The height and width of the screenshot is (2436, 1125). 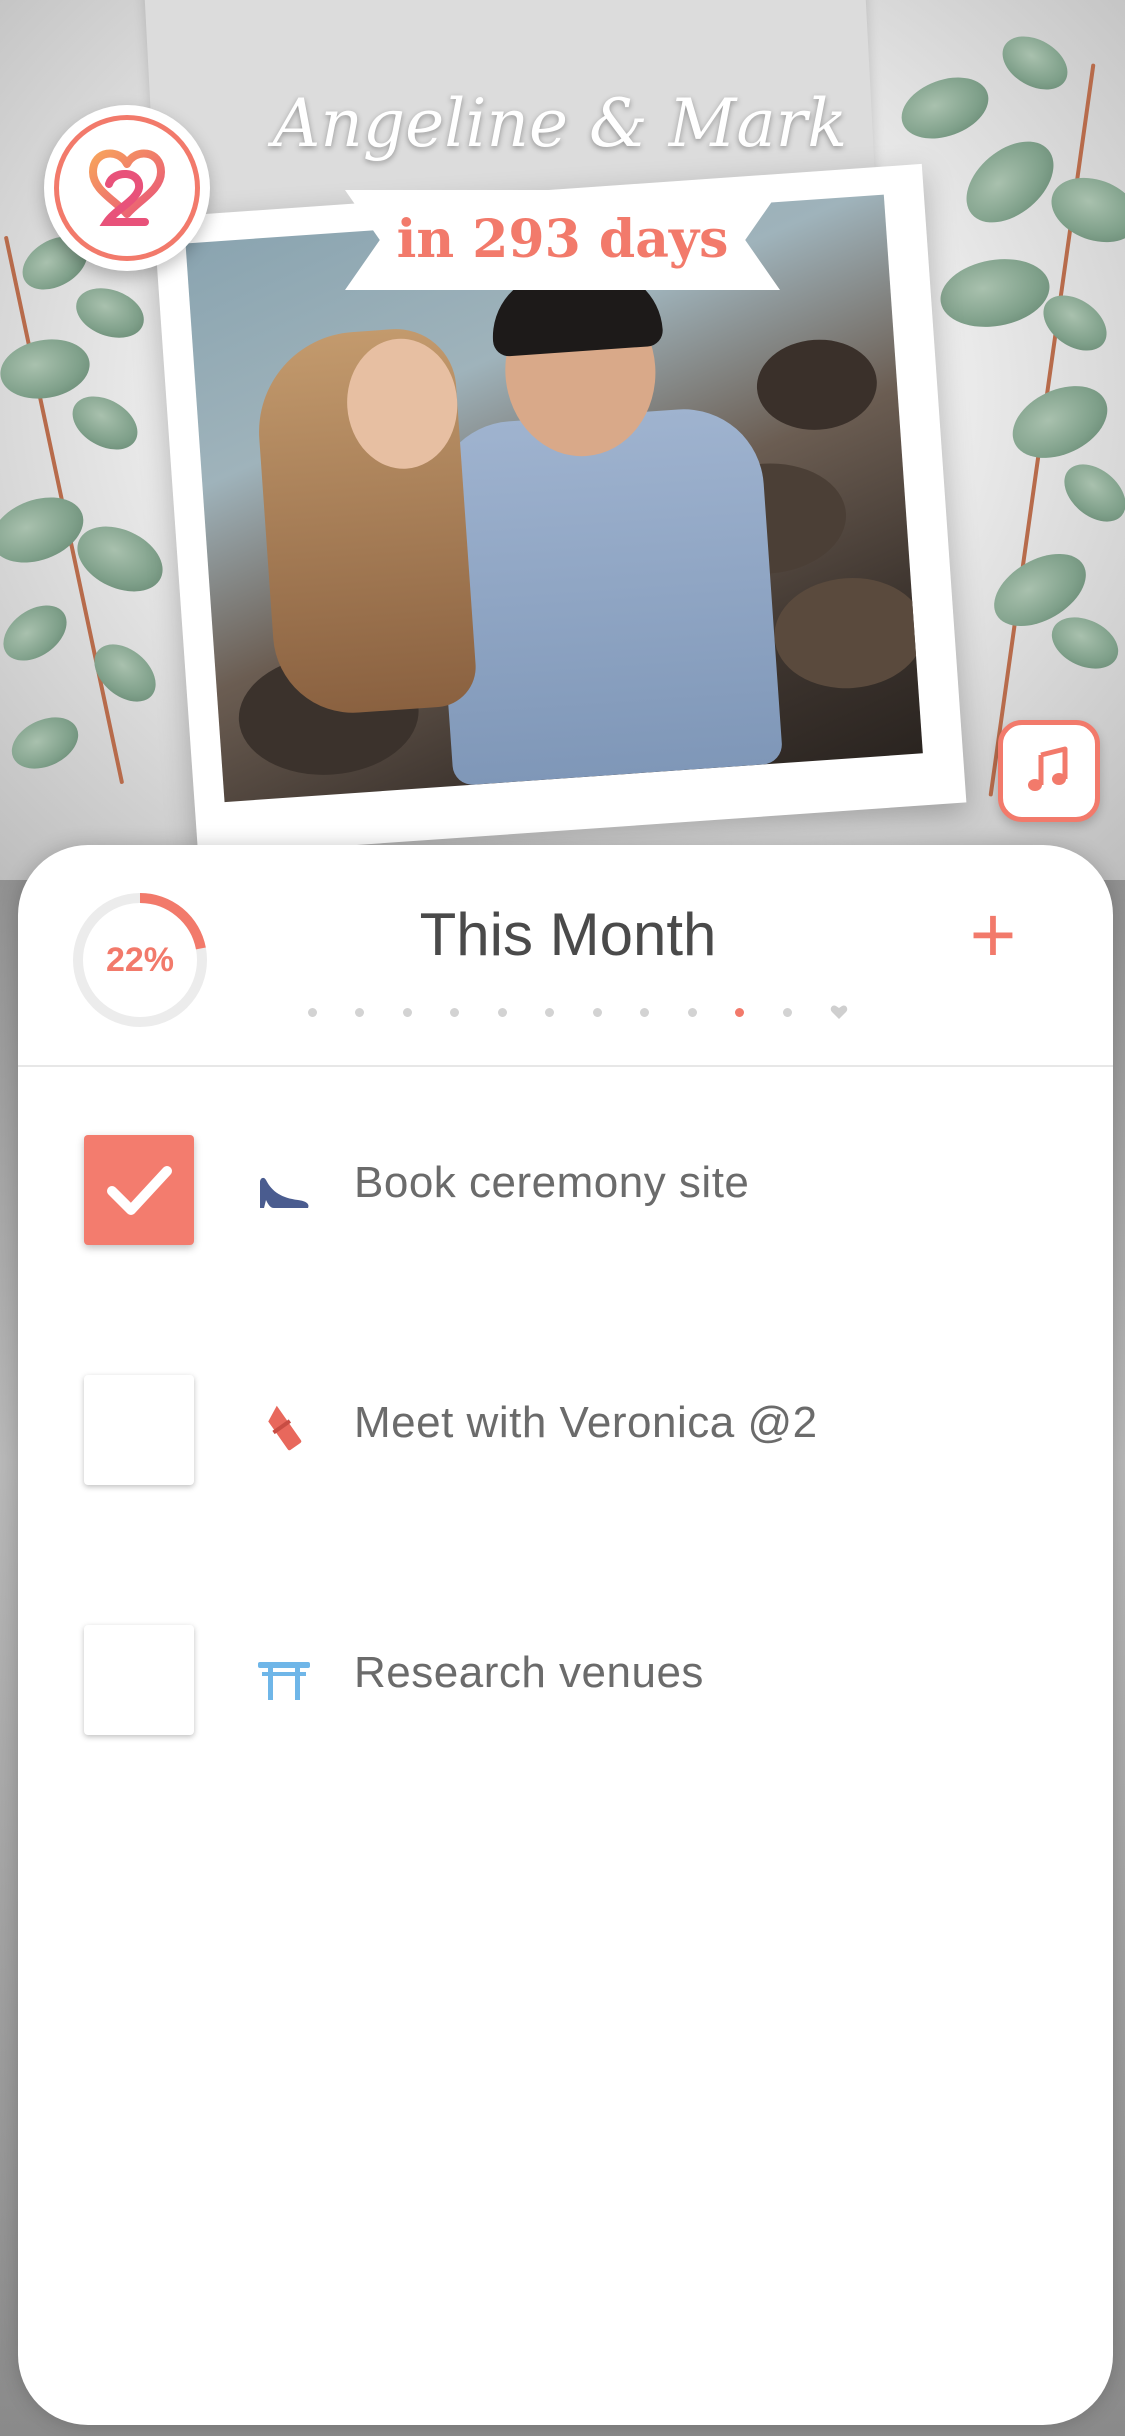 I want to click on heart-two-logo-icon, so click(x=127, y=187).